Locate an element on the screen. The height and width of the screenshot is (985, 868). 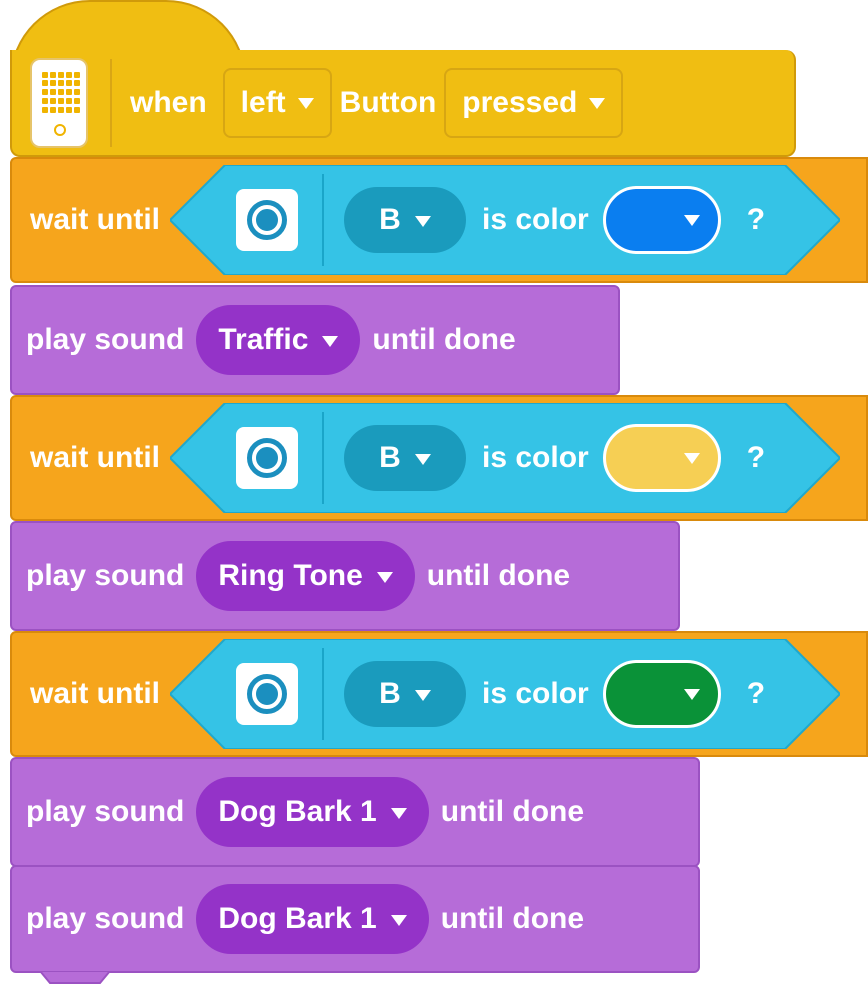
button-label: Button is located at coordinates (388, 102).